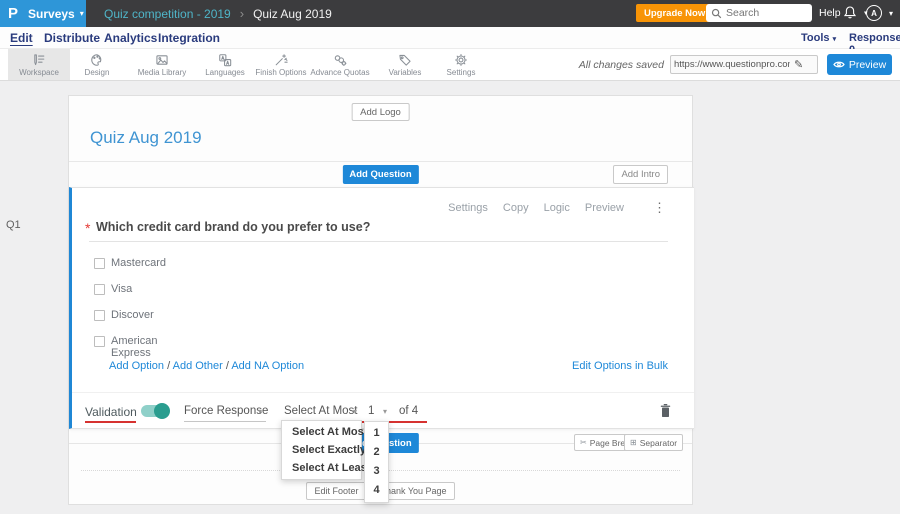 This screenshot has height=514, width=900. Describe the element at coordinates (43, 13) in the screenshot. I see `surveys-menu: P Surveys ▾` at that location.